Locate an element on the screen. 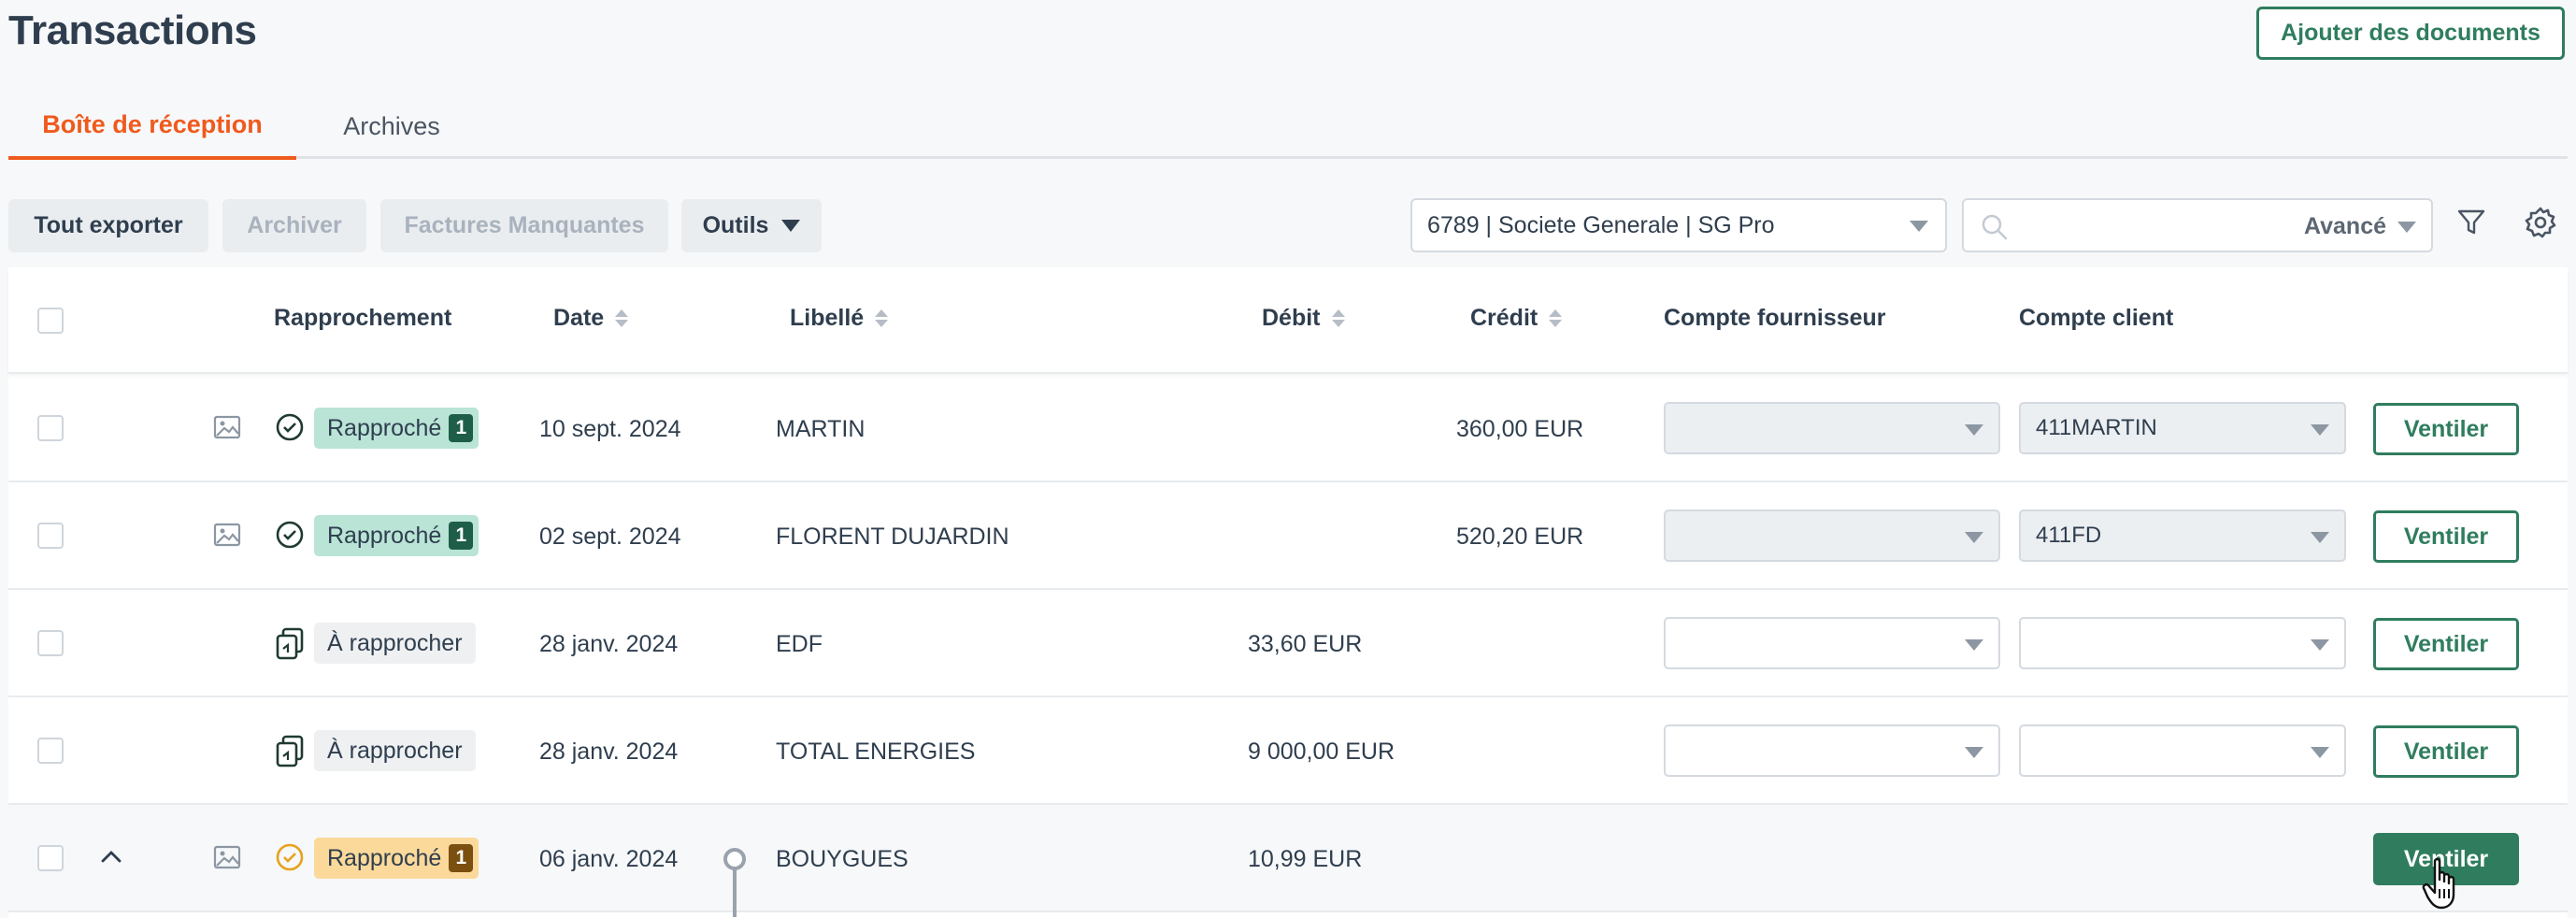 The height and width of the screenshot is (918, 2576). client-account-select: 411MARTIN is located at coordinates (2182, 428).